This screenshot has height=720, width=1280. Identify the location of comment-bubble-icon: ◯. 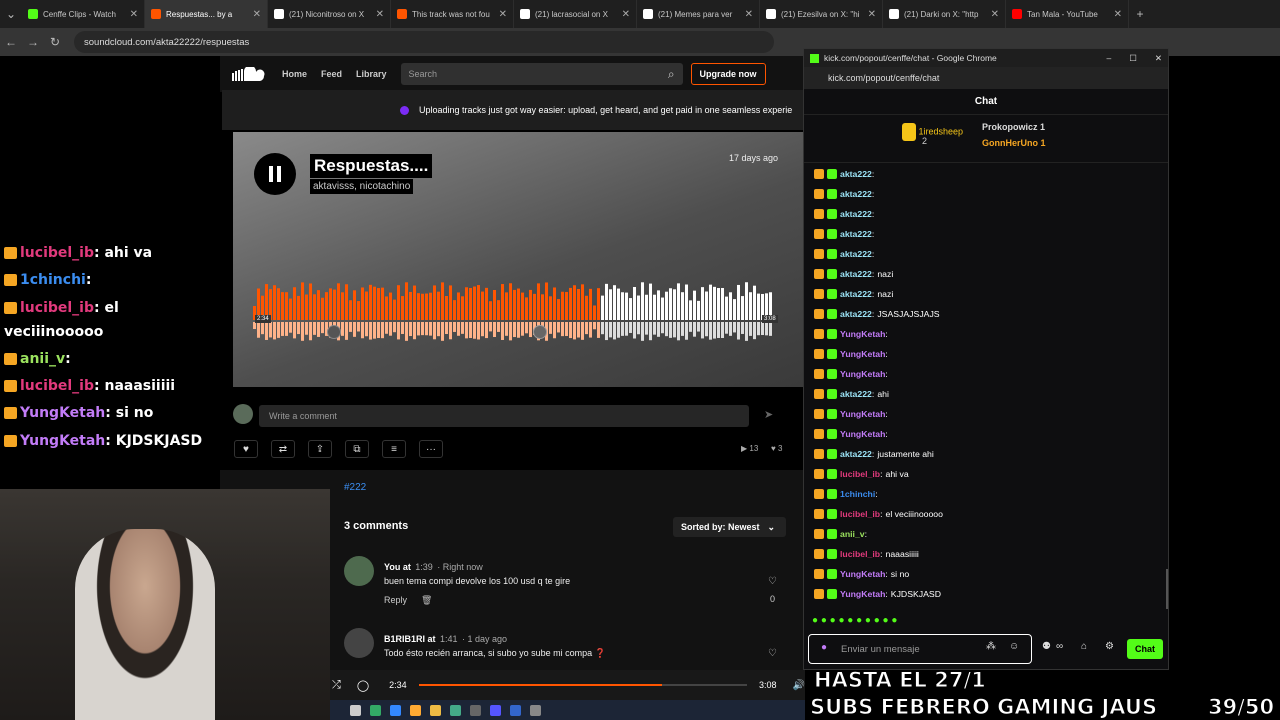
(363, 685).